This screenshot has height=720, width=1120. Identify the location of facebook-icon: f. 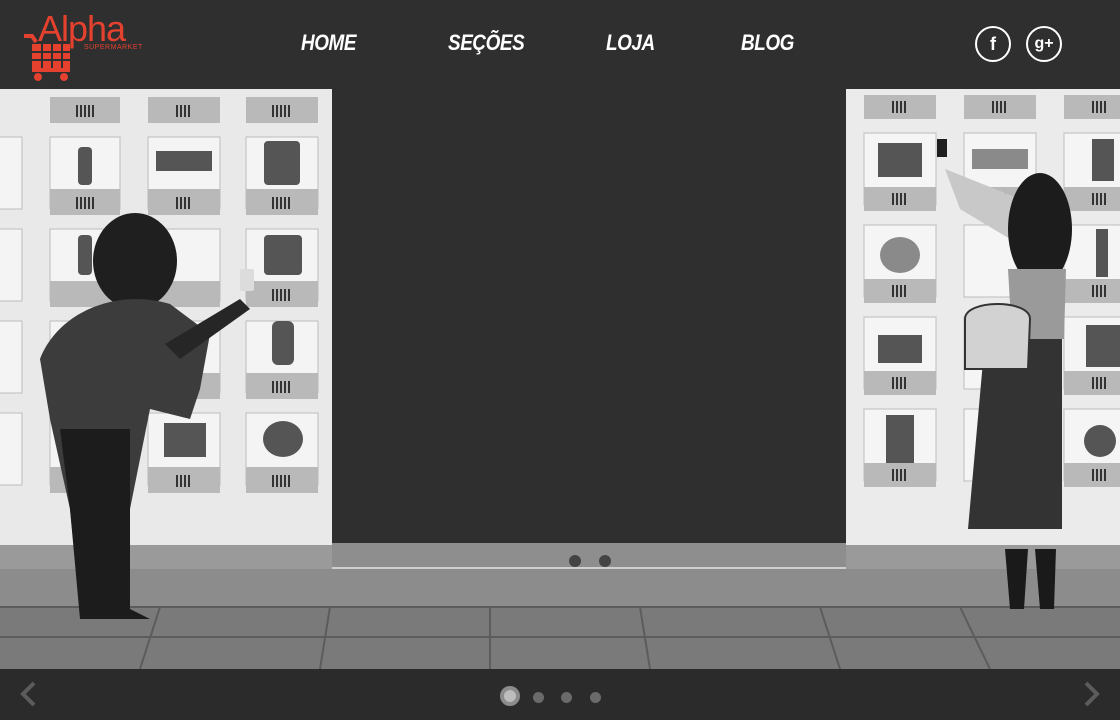
(993, 44).